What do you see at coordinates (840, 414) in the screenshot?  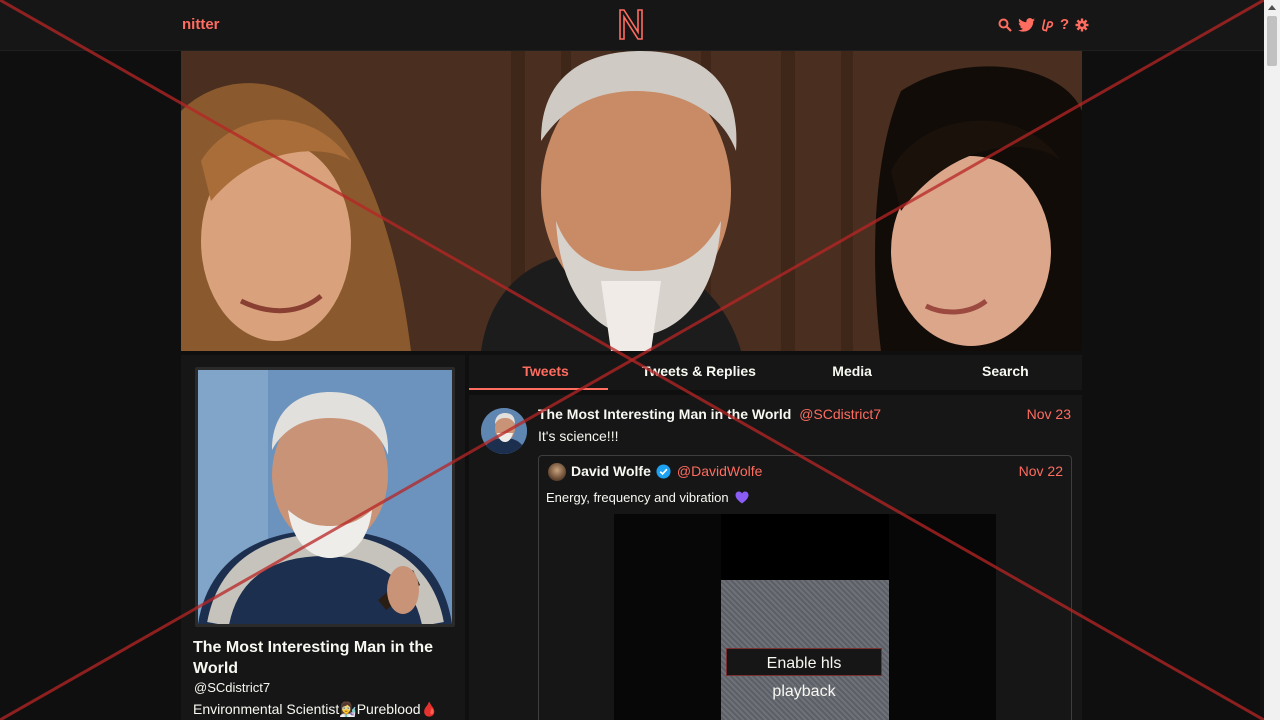 I see `tweet-username: @SCdistrict7` at bounding box center [840, 414].